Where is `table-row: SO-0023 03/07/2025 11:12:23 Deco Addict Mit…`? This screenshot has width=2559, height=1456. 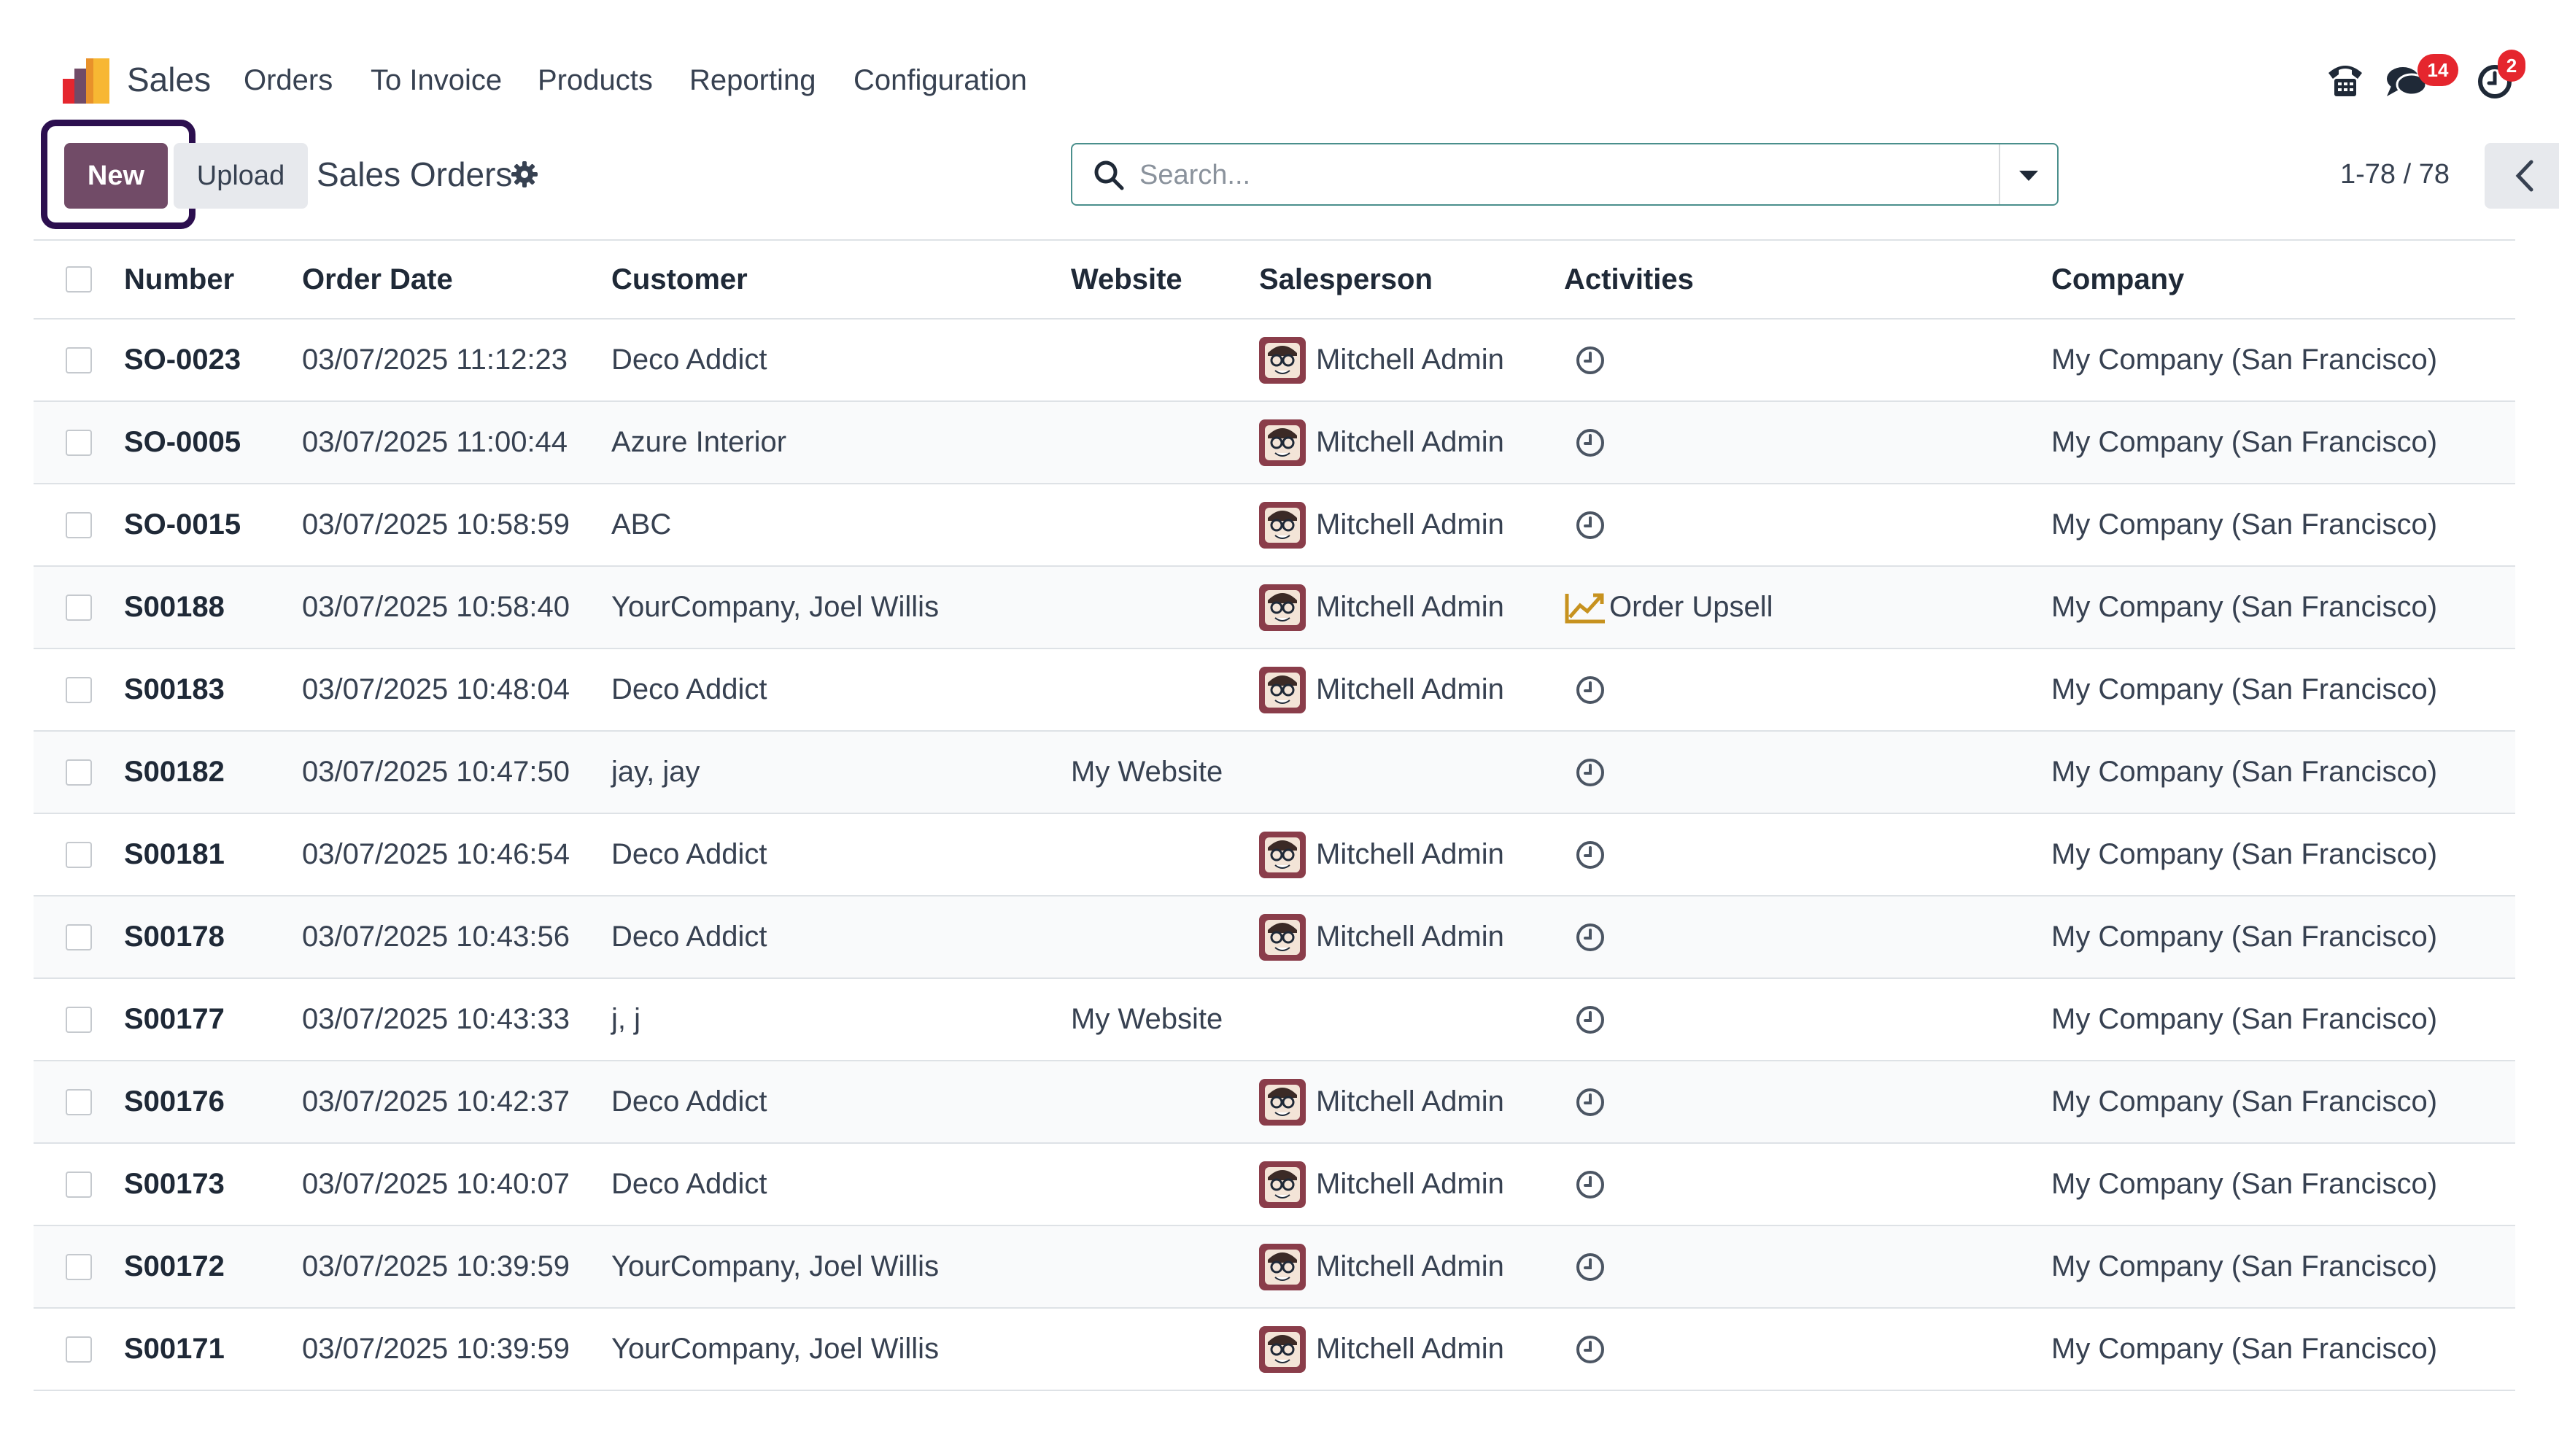
table-row: SO-0023 03/07/2025 11:12:23 Deco Addict Mit… is located at coordinates (1274, 361).